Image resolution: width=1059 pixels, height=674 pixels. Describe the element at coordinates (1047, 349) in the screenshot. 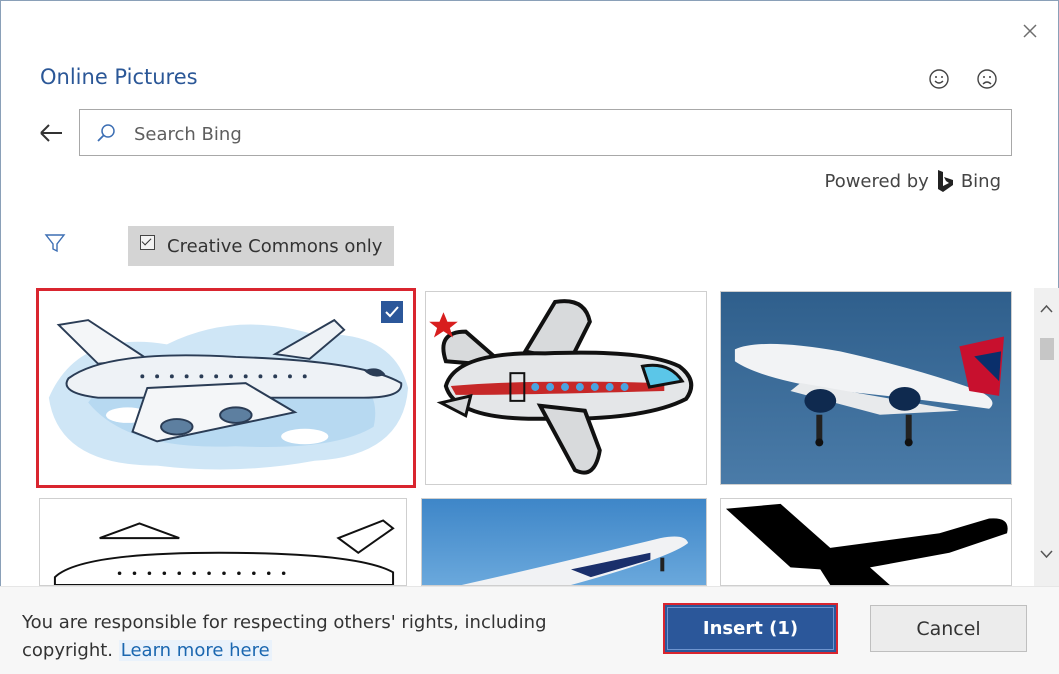

I see `scroll-thumb` at that location.